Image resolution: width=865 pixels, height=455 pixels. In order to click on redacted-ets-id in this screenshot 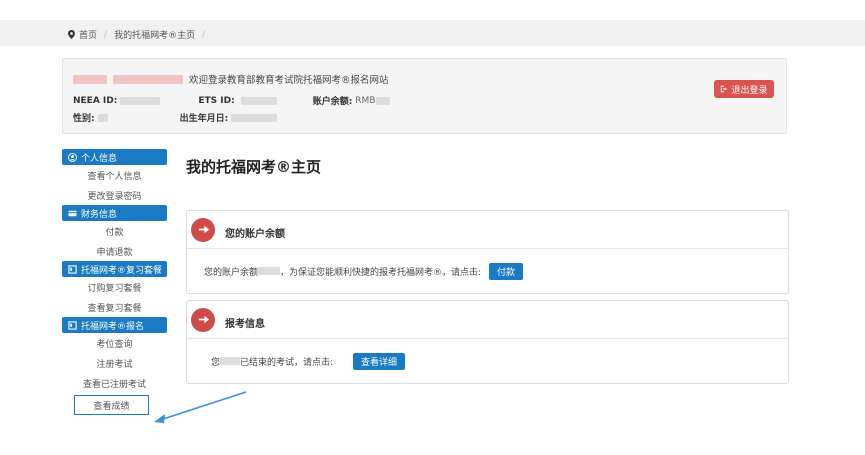, I will do `click(258, 100)`.